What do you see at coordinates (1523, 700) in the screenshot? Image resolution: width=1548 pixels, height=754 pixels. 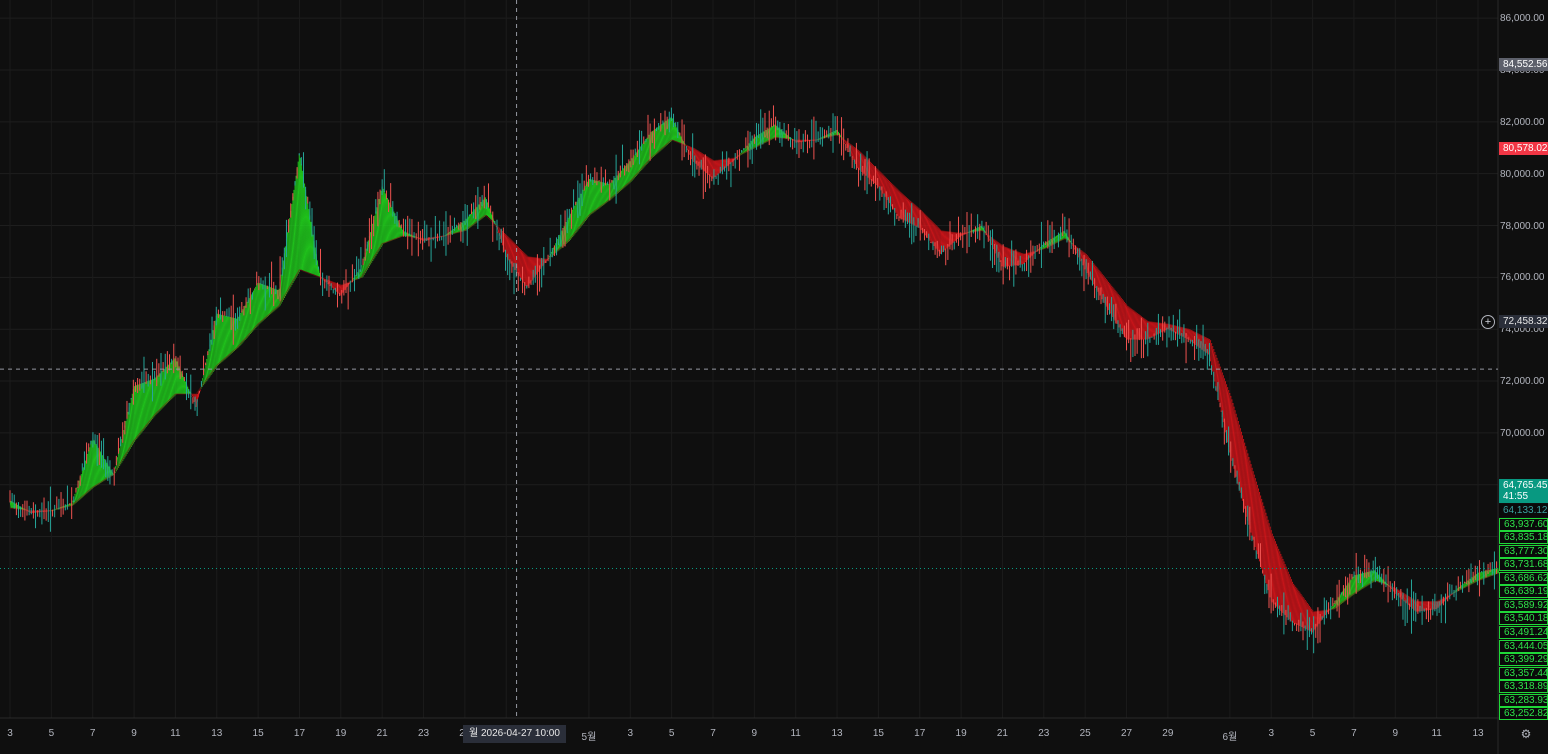 I see `ma-value-tag: 63,283.93` at bounding box center [1523, 700].